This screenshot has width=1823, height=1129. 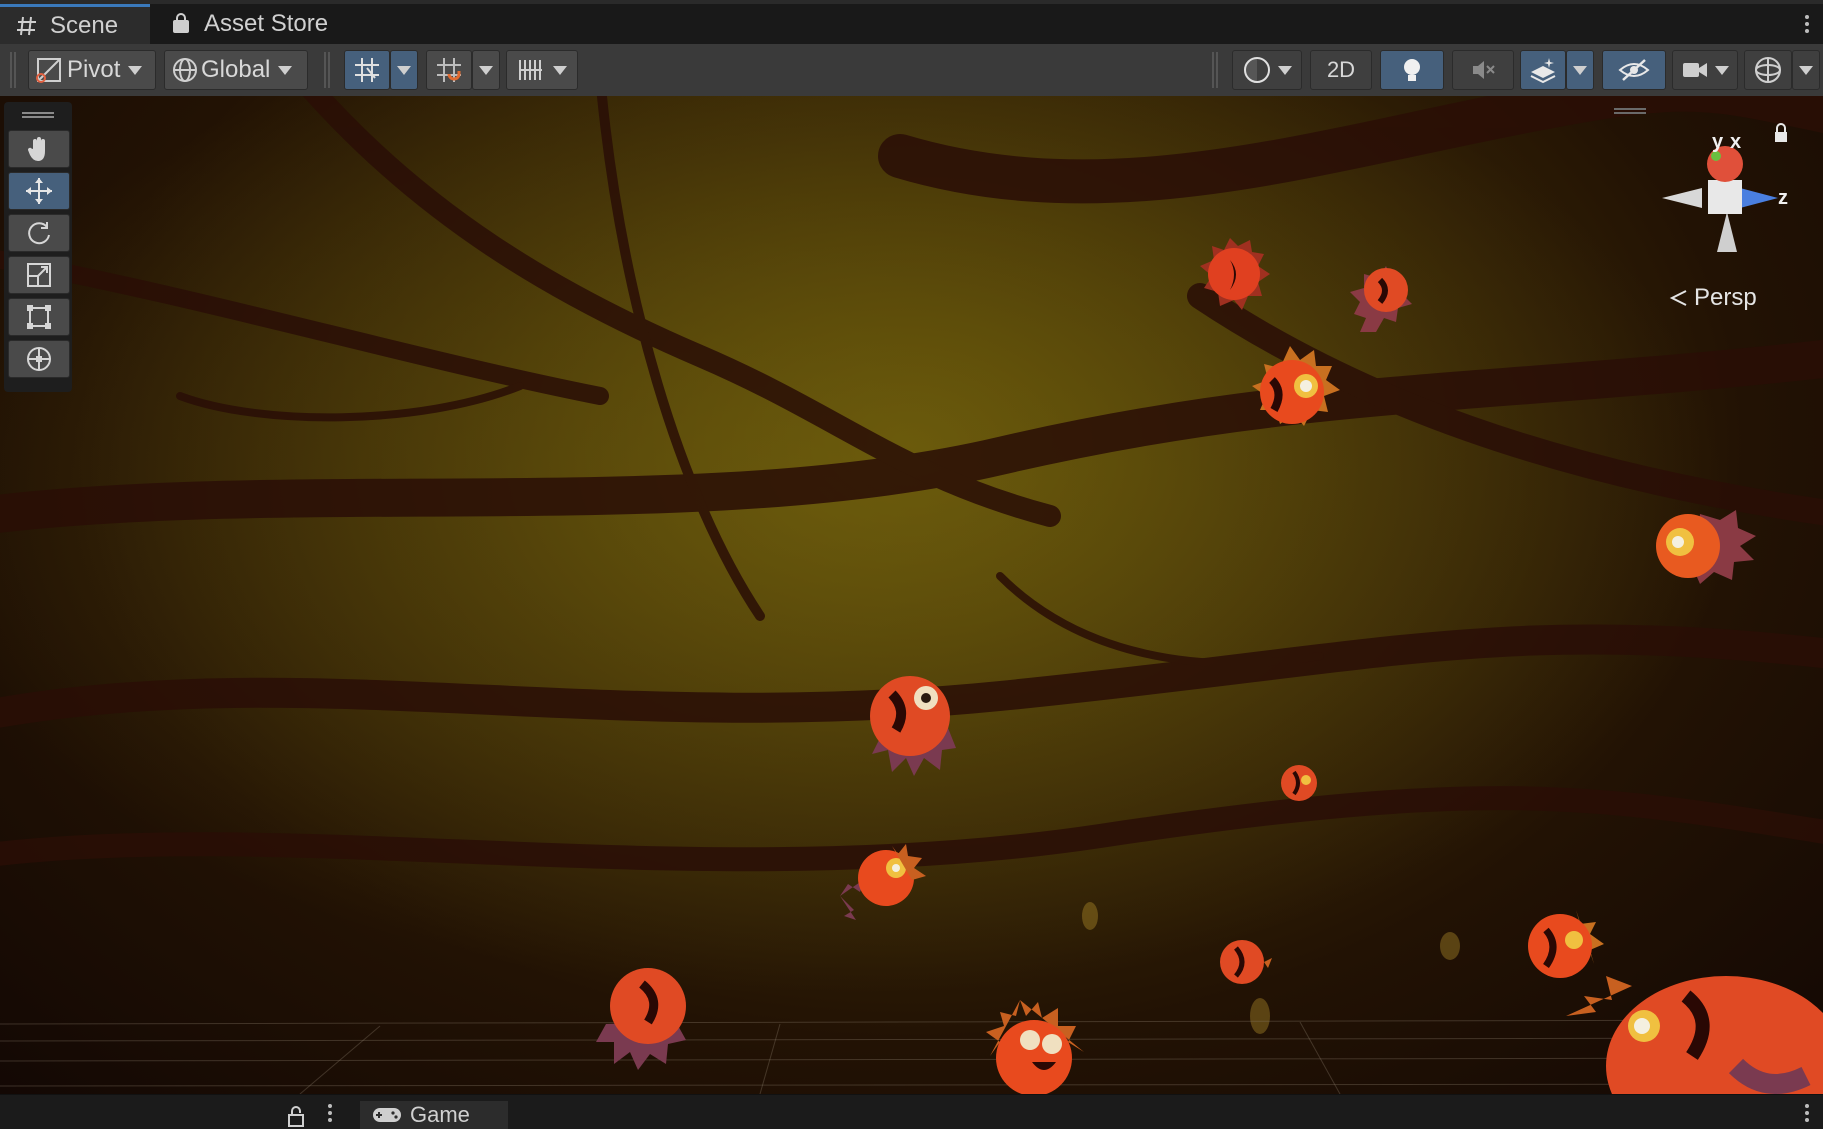 I want to click on bottom-panel-bar: Game, so click(x=911, y=1111).